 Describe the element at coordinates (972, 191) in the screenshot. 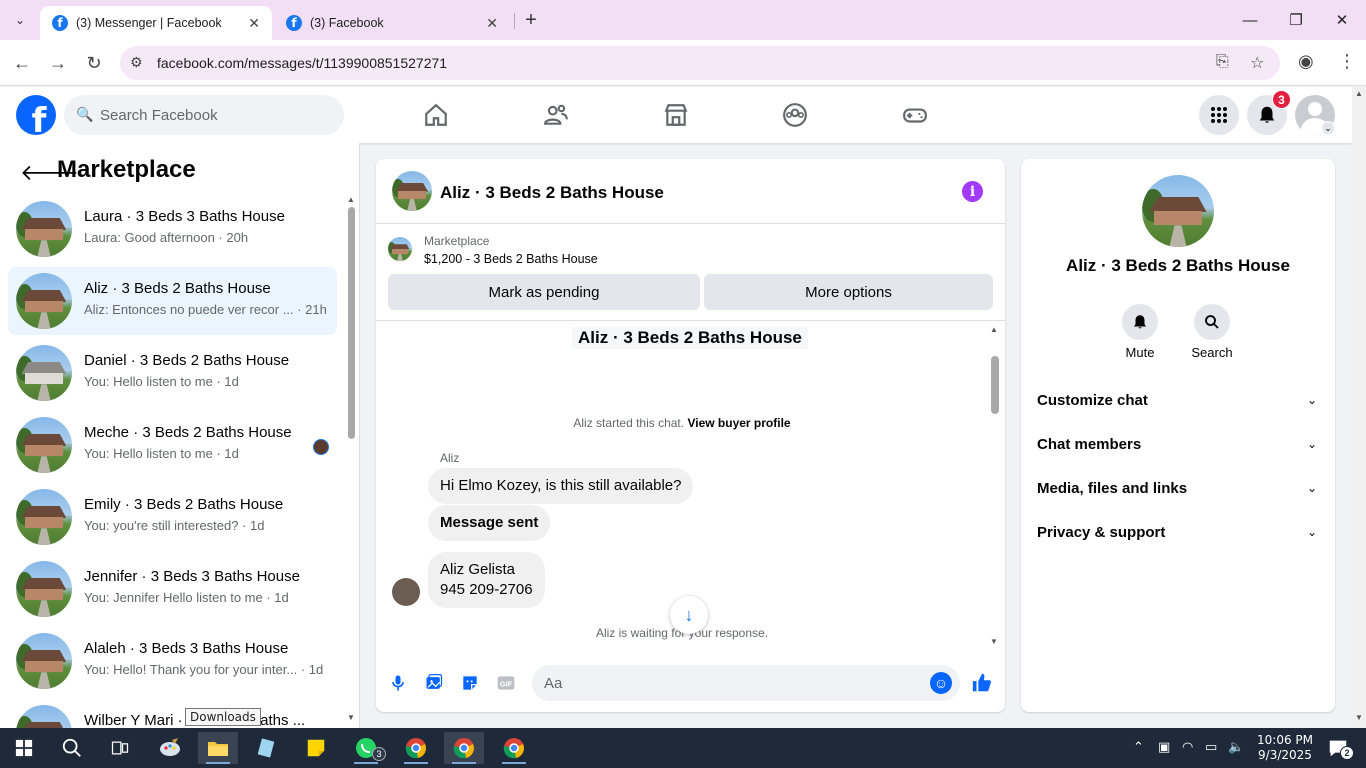

I see `info-icon: i` at that location.